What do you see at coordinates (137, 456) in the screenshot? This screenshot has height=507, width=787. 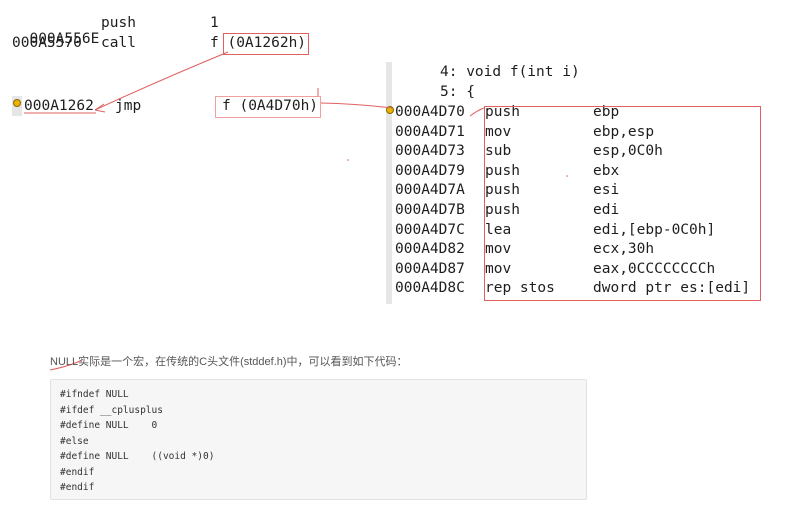 I see `code-line: #define NULL ((void *)0)` at bounding box center [137, 456].